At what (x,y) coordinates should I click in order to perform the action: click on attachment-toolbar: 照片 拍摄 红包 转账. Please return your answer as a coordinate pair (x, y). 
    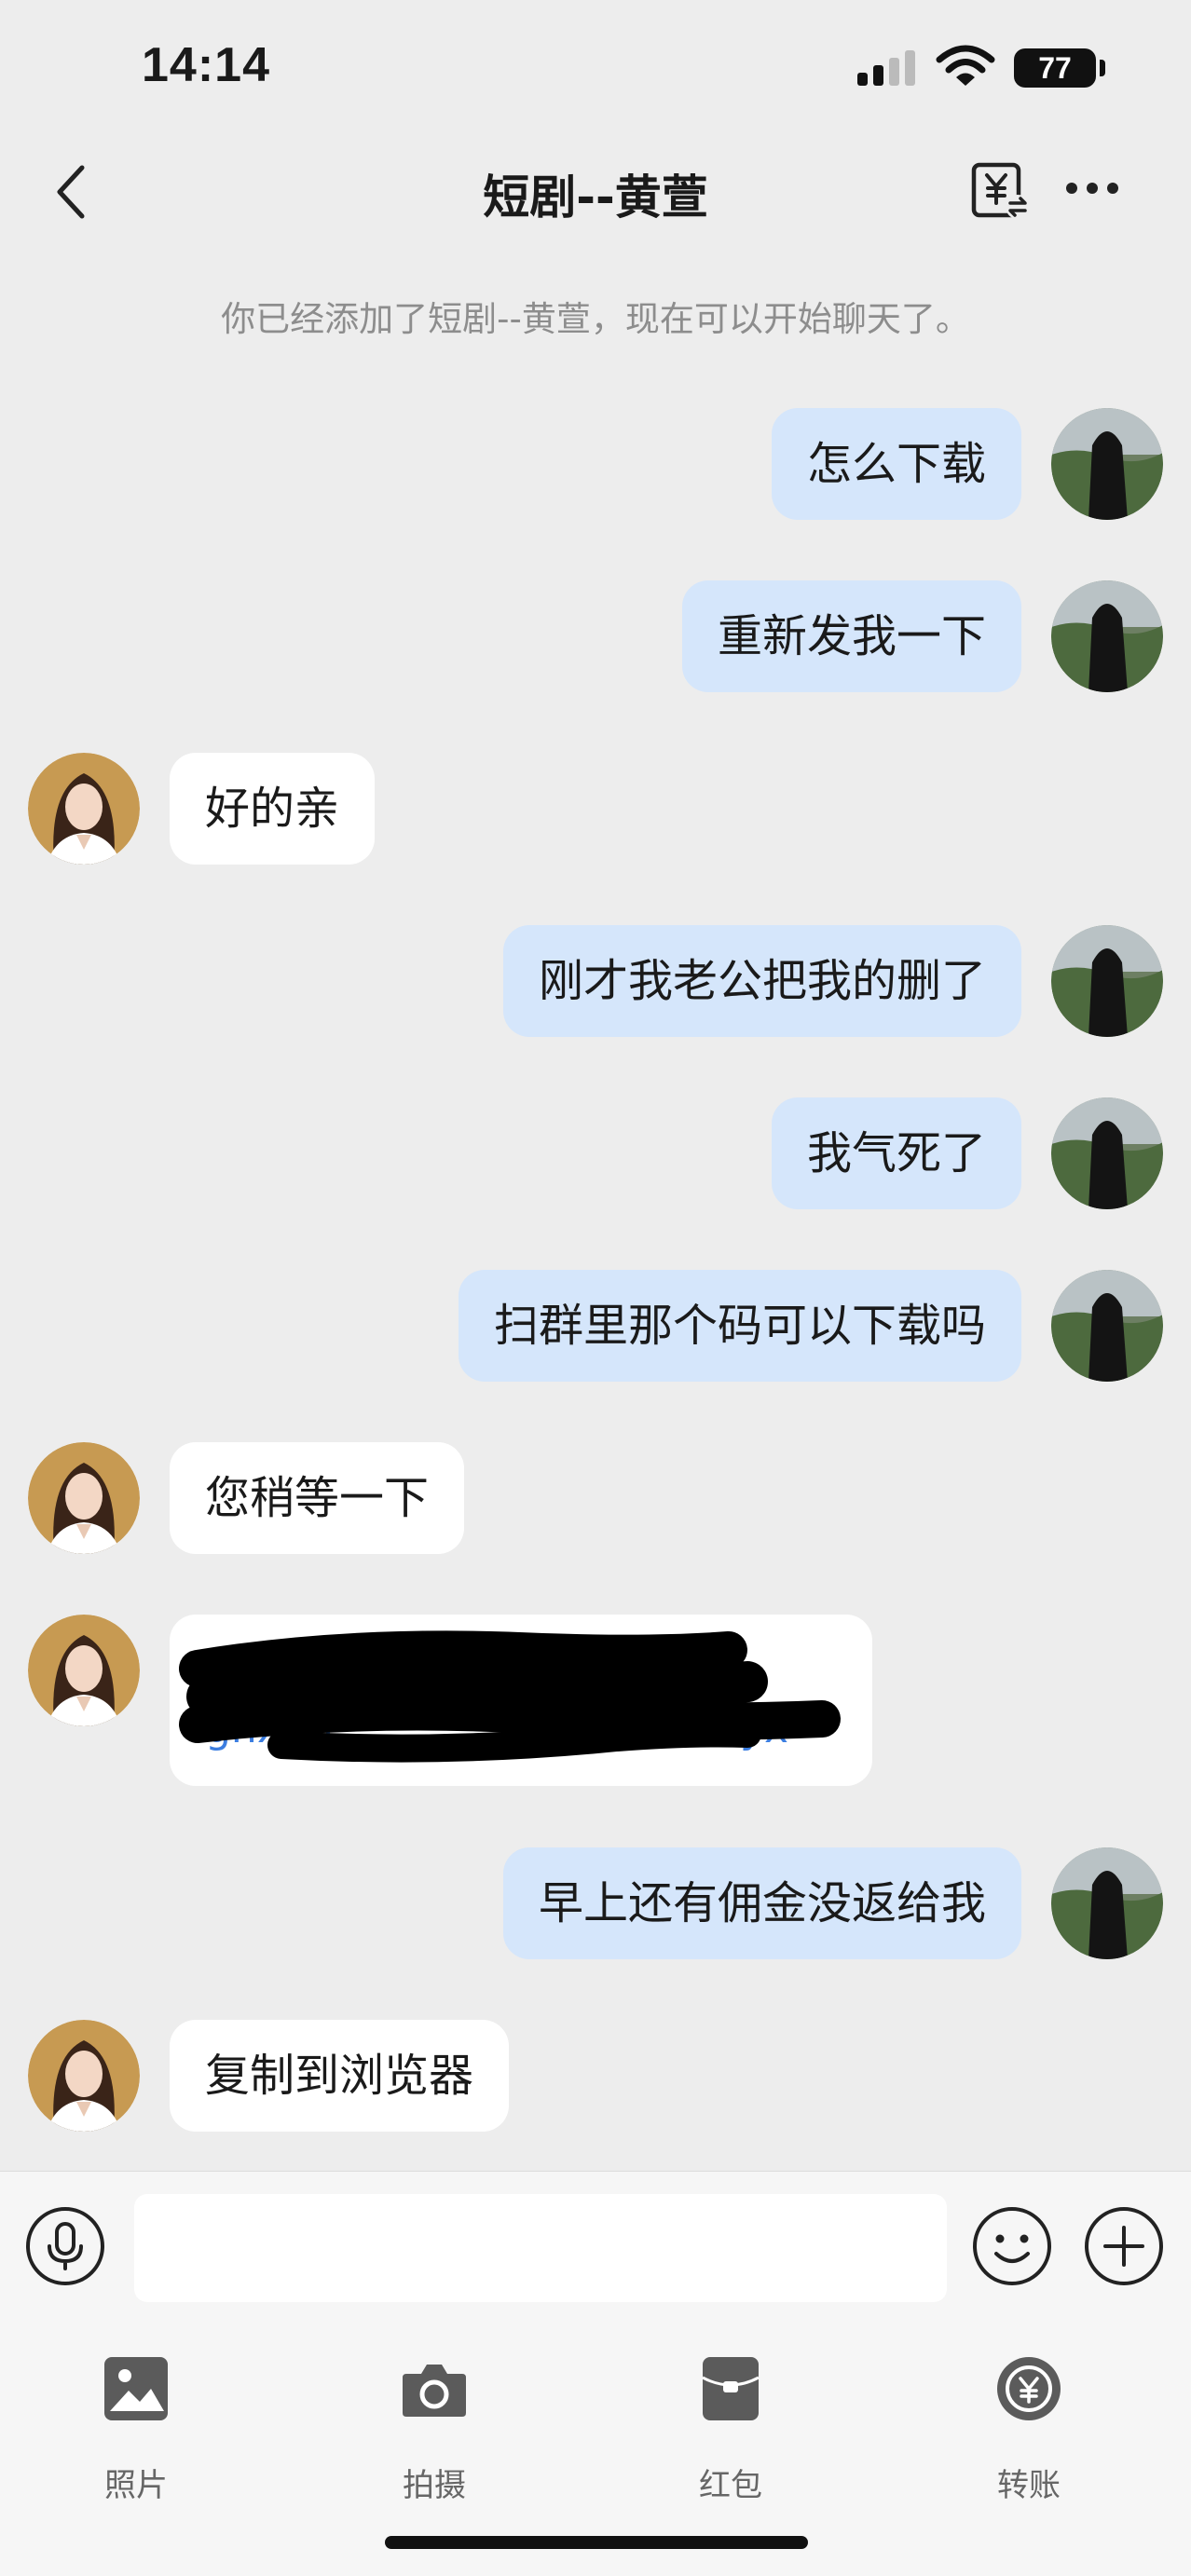
    Looking at the image, I should click on (595, 2448).